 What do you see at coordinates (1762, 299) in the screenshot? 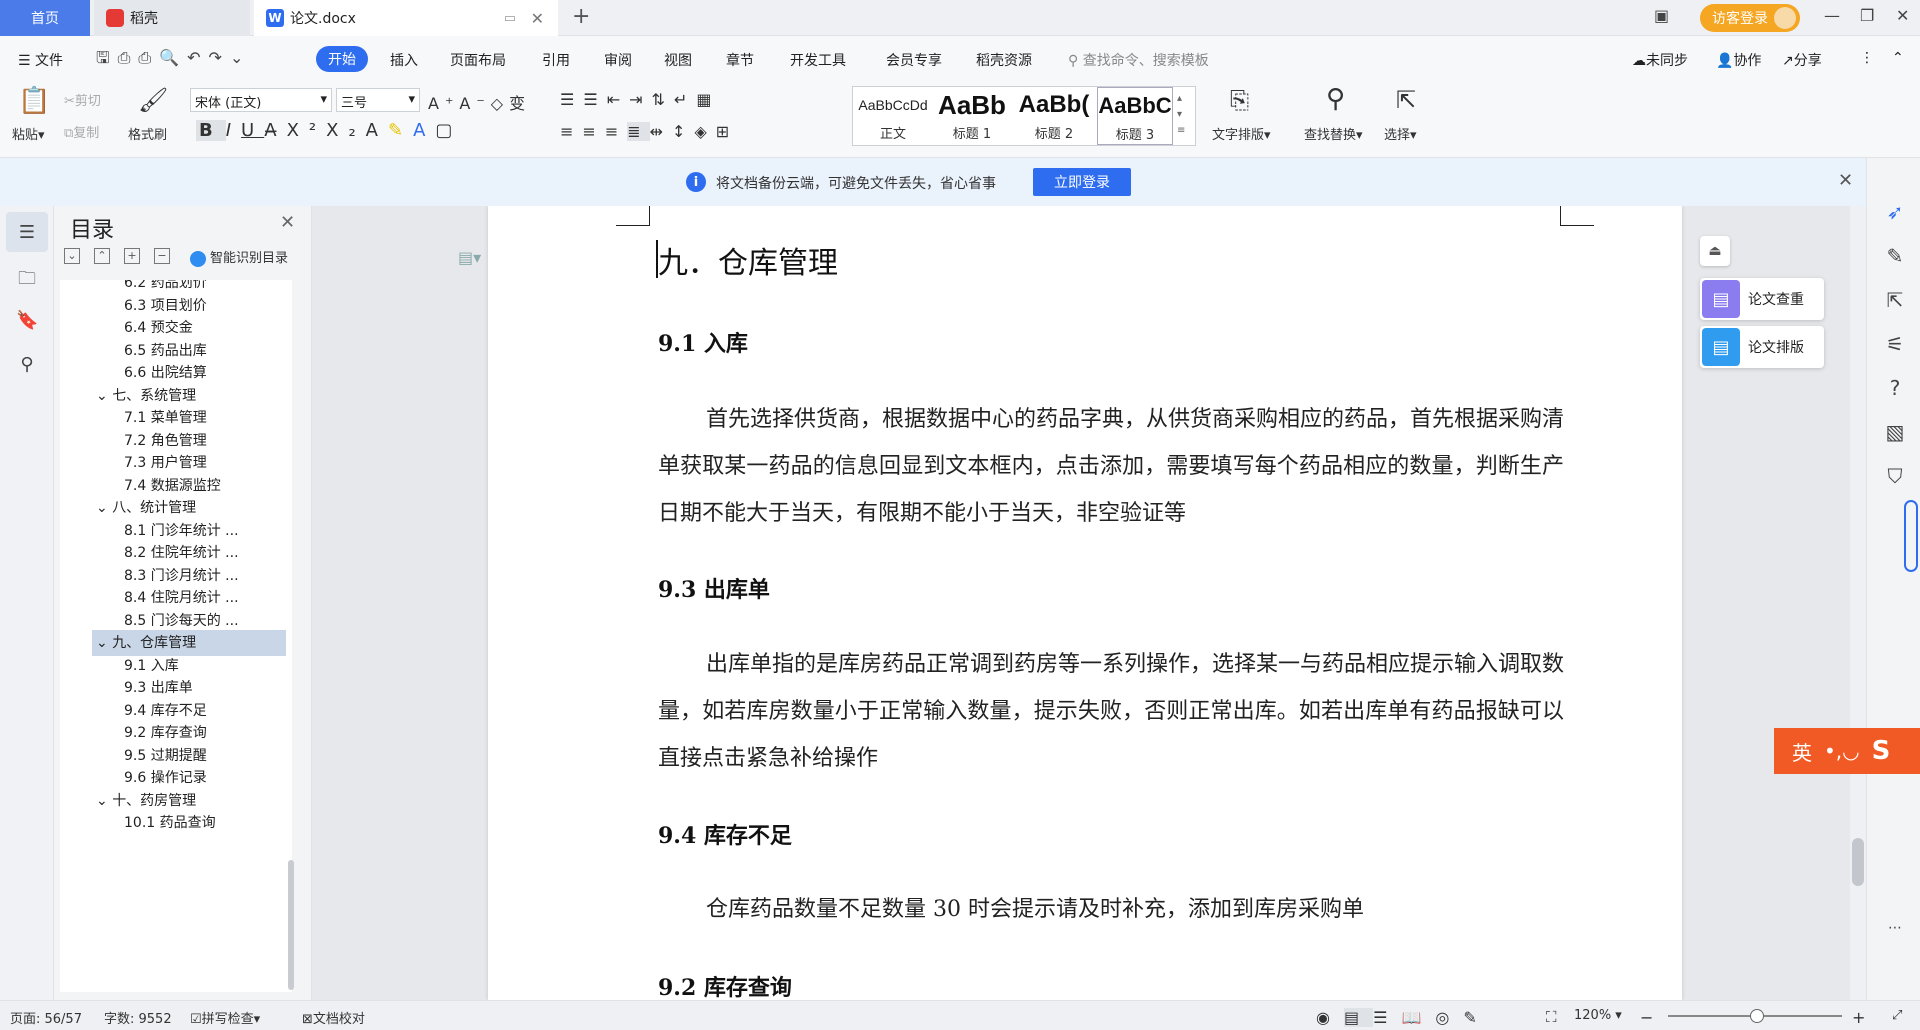
I see `plagiarism-check-button: ▤ 论文查重` at bounding box center [1762, 299].